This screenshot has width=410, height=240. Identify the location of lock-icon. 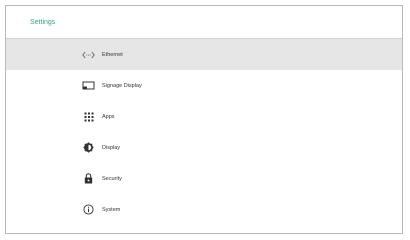
(88, 178).